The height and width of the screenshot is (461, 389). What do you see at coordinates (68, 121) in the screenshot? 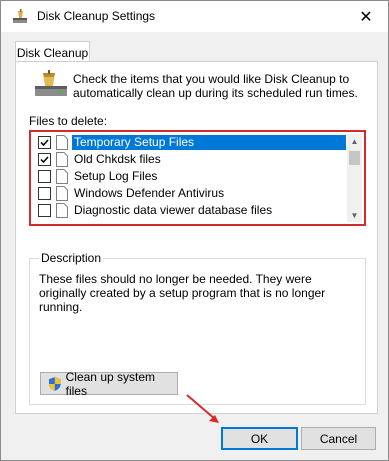
I see `files-to-delete-label: Files to delete:` at bounding box center [68, 121].